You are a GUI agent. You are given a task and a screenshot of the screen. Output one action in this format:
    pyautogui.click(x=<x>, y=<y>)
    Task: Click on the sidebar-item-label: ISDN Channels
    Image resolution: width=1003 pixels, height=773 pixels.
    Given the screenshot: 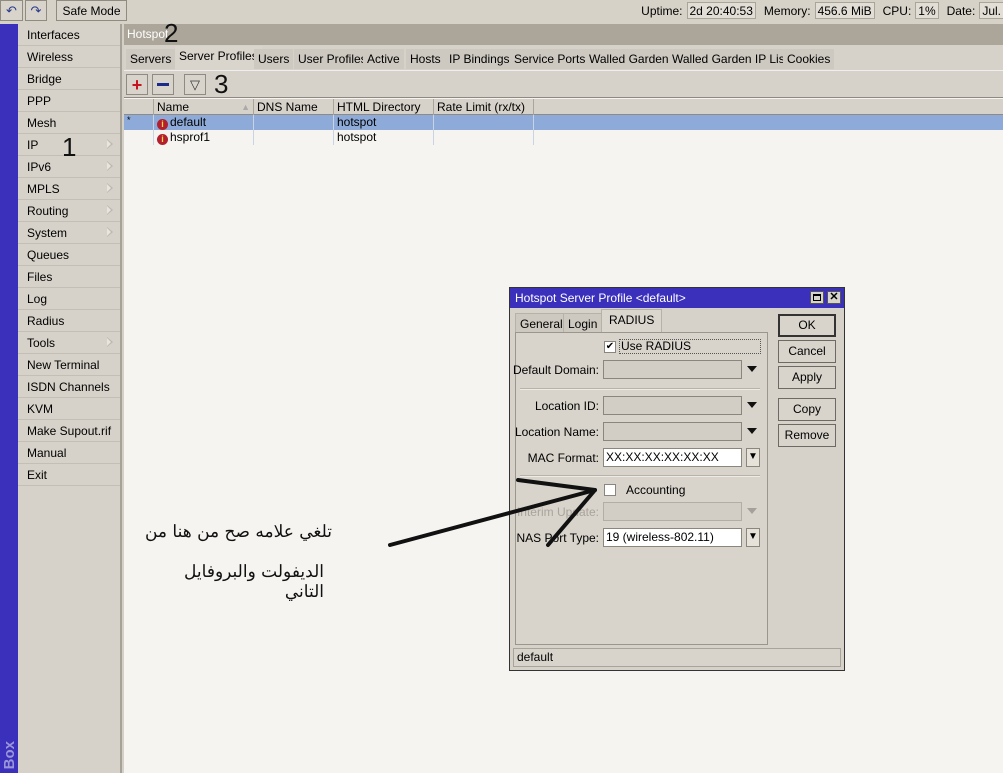 What is the action you would take?
    pyautogui.click(x=68, y=387)
    